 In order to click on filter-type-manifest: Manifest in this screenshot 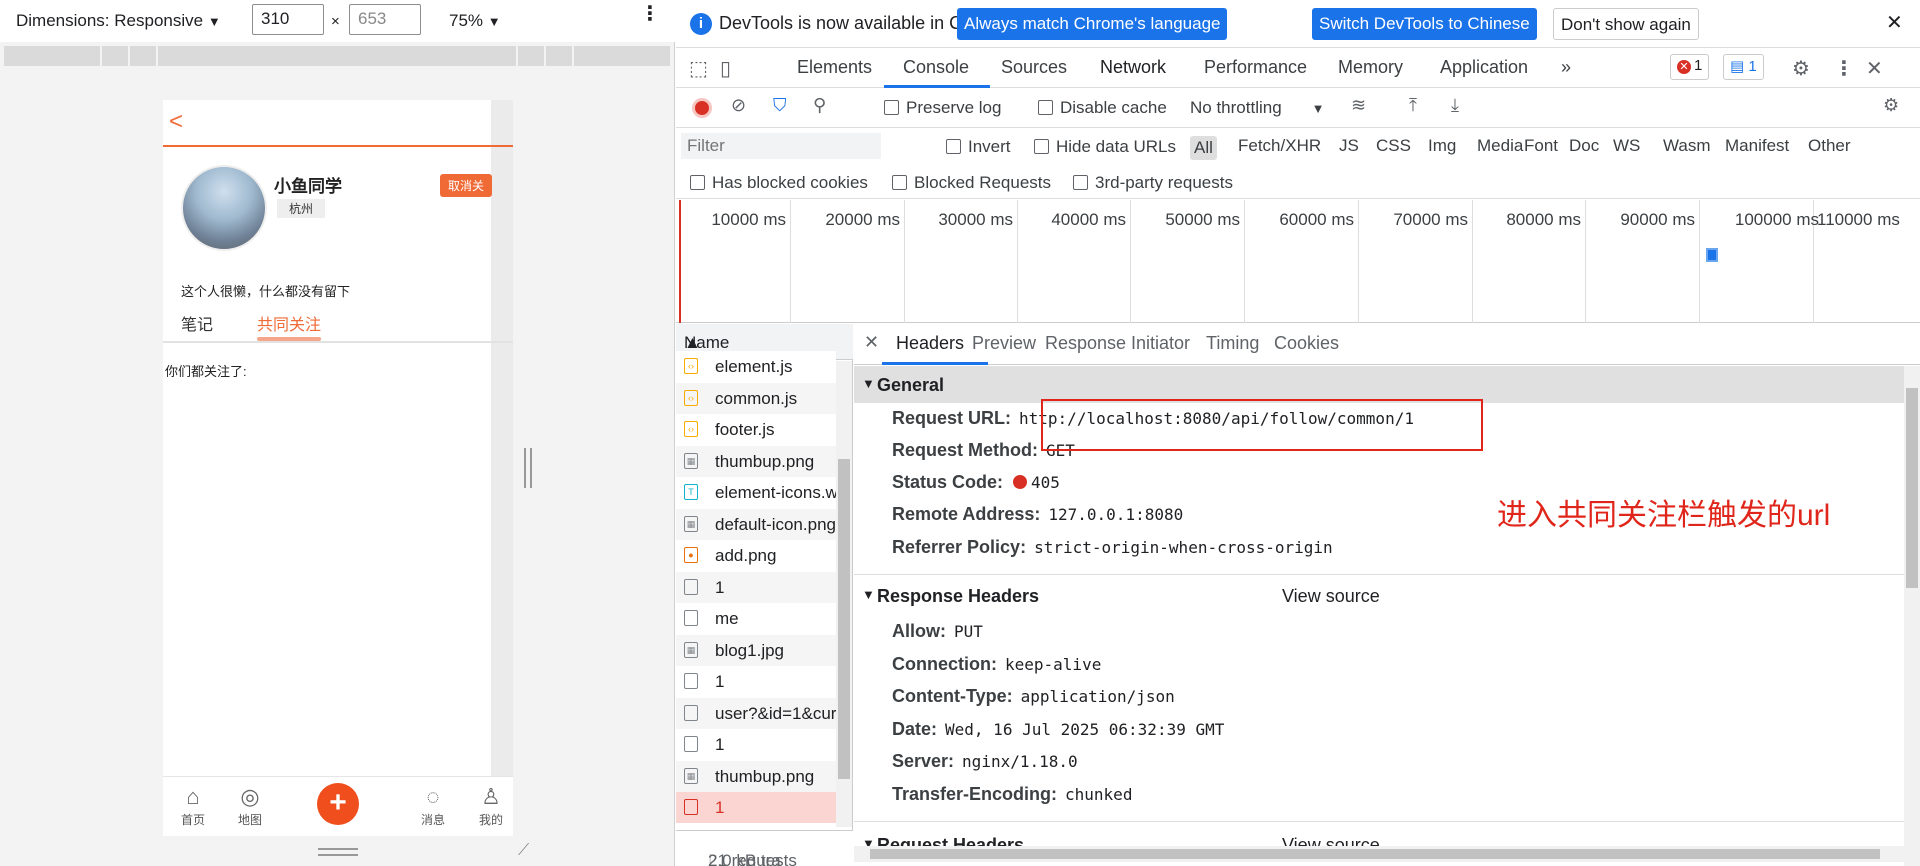, I will do `click(1757, 146)`.